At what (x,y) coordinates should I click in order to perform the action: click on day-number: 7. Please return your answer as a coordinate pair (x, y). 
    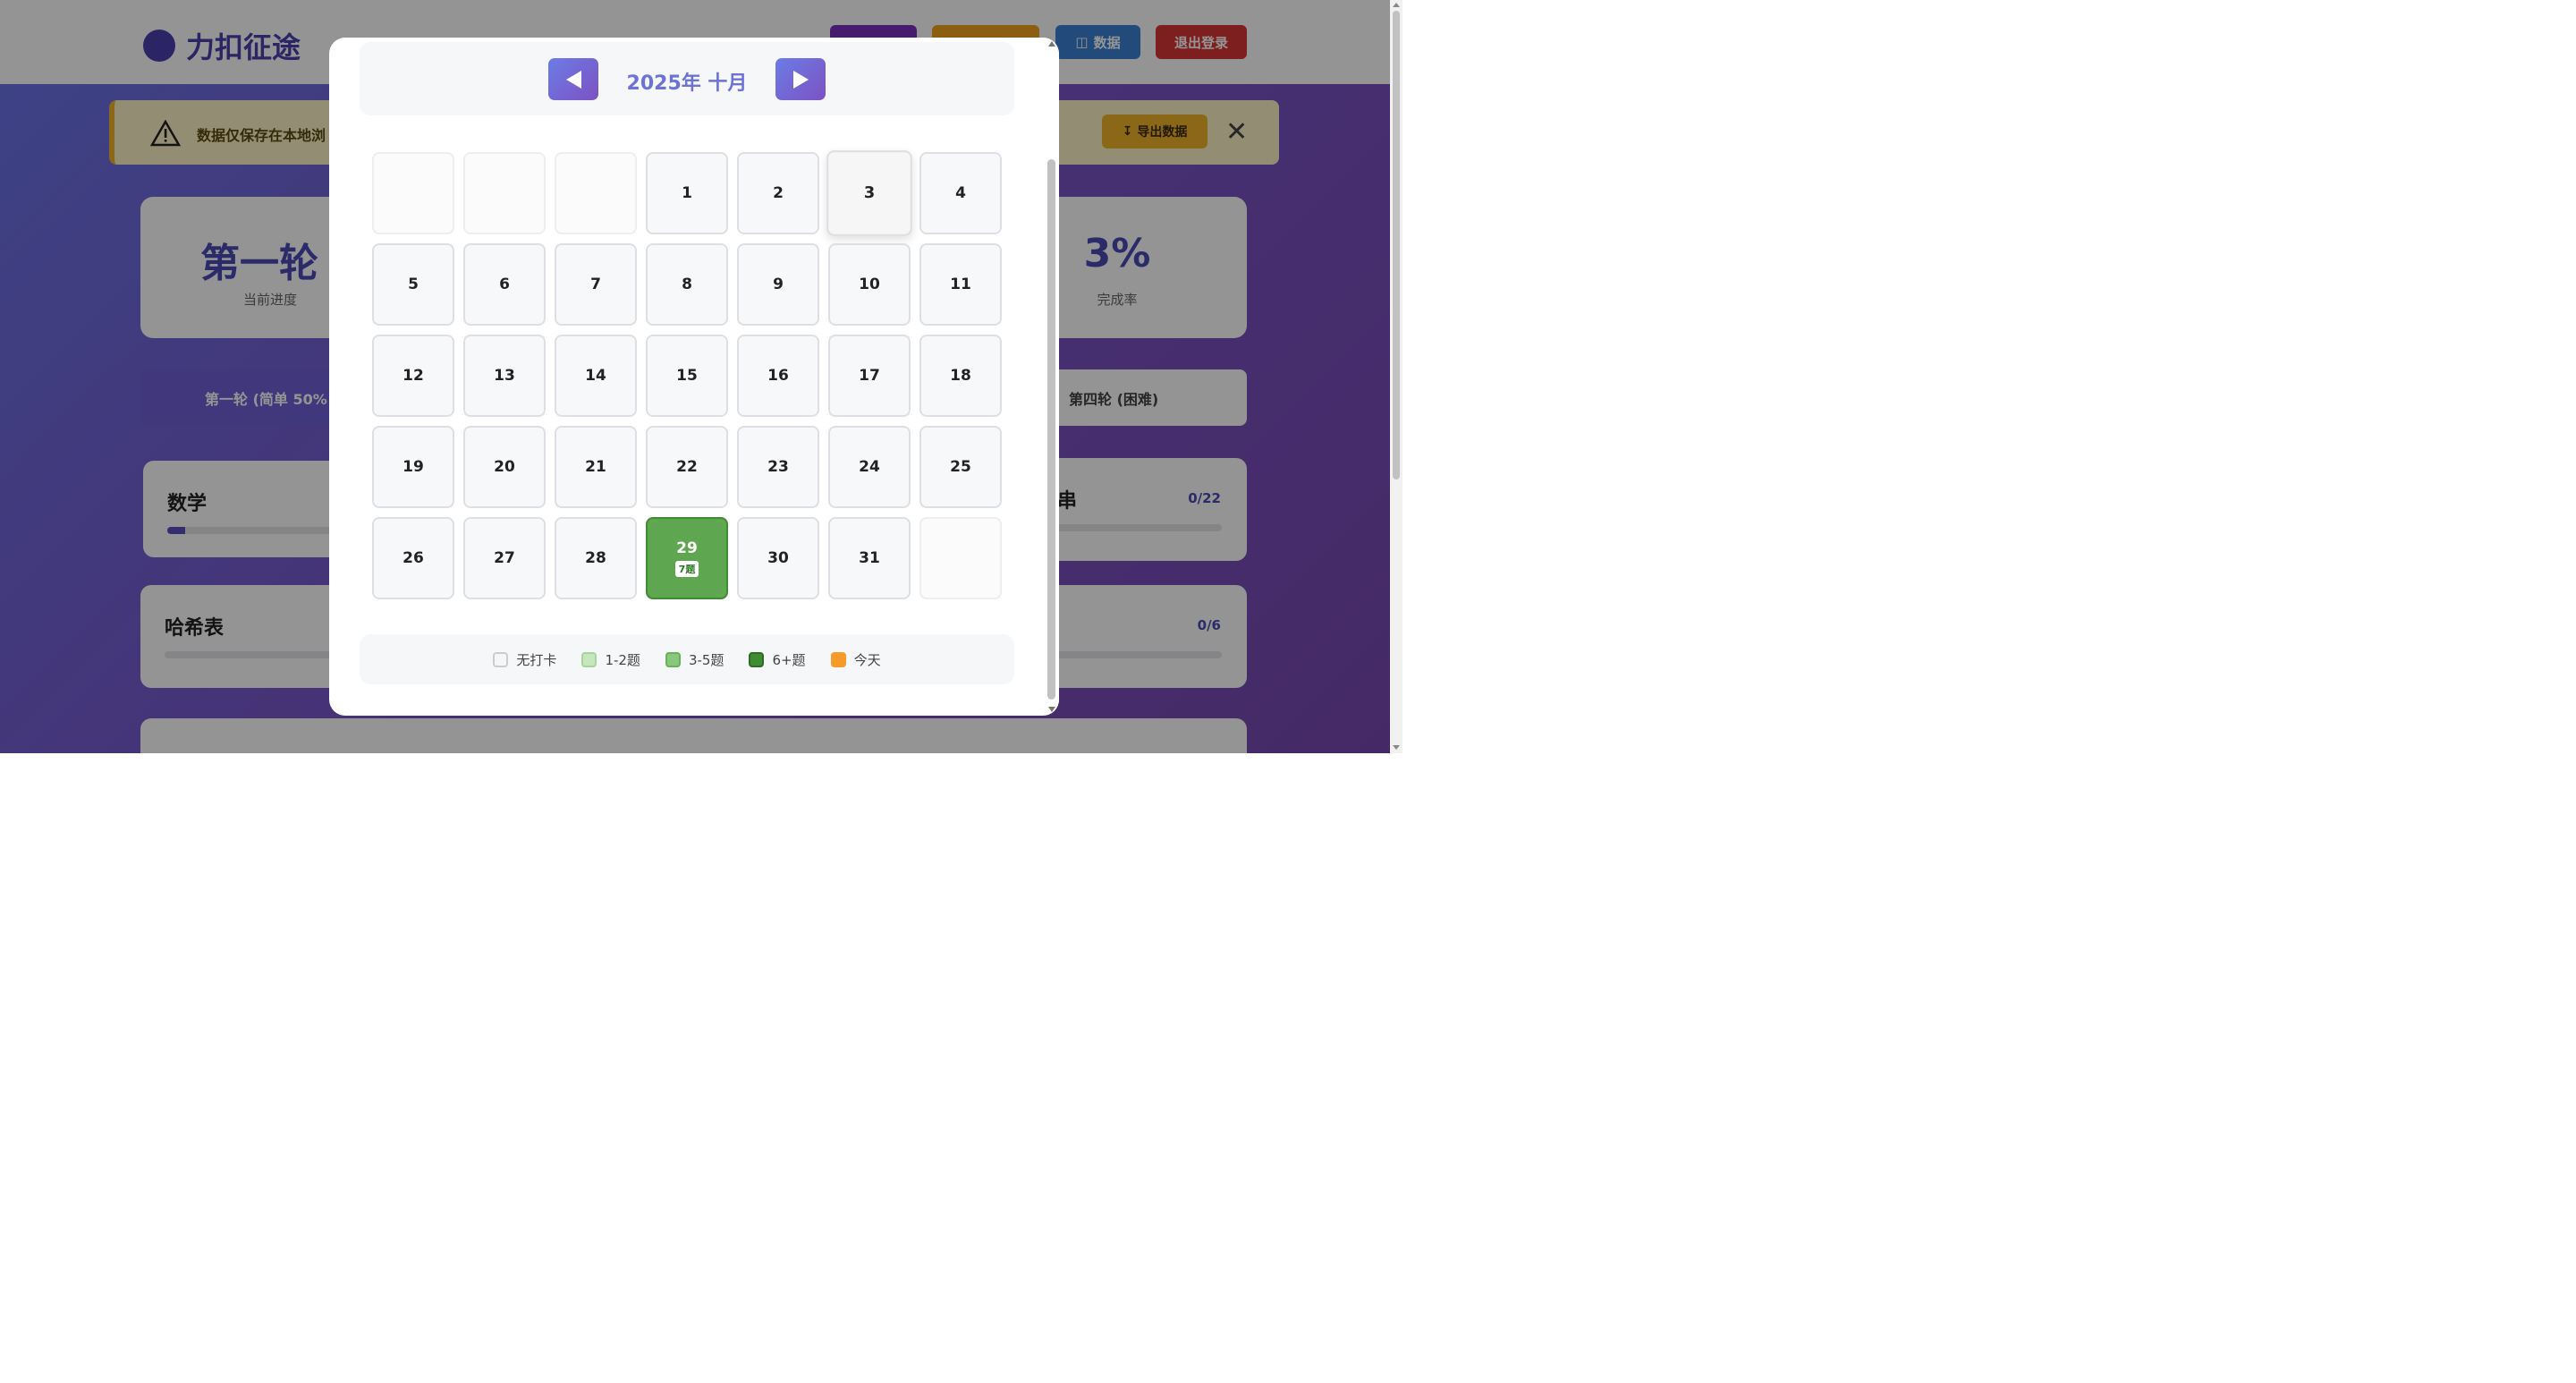
    Looking at the image, I should click on (595, 285).